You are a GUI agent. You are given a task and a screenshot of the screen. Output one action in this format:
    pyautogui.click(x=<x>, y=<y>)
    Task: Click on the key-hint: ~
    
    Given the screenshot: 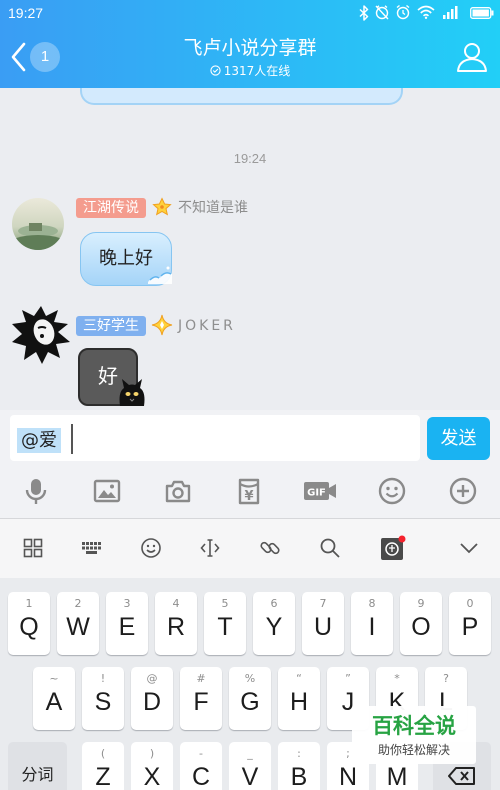 What is the action you would take?
    pyautogui.click(x=54, y=678)
    